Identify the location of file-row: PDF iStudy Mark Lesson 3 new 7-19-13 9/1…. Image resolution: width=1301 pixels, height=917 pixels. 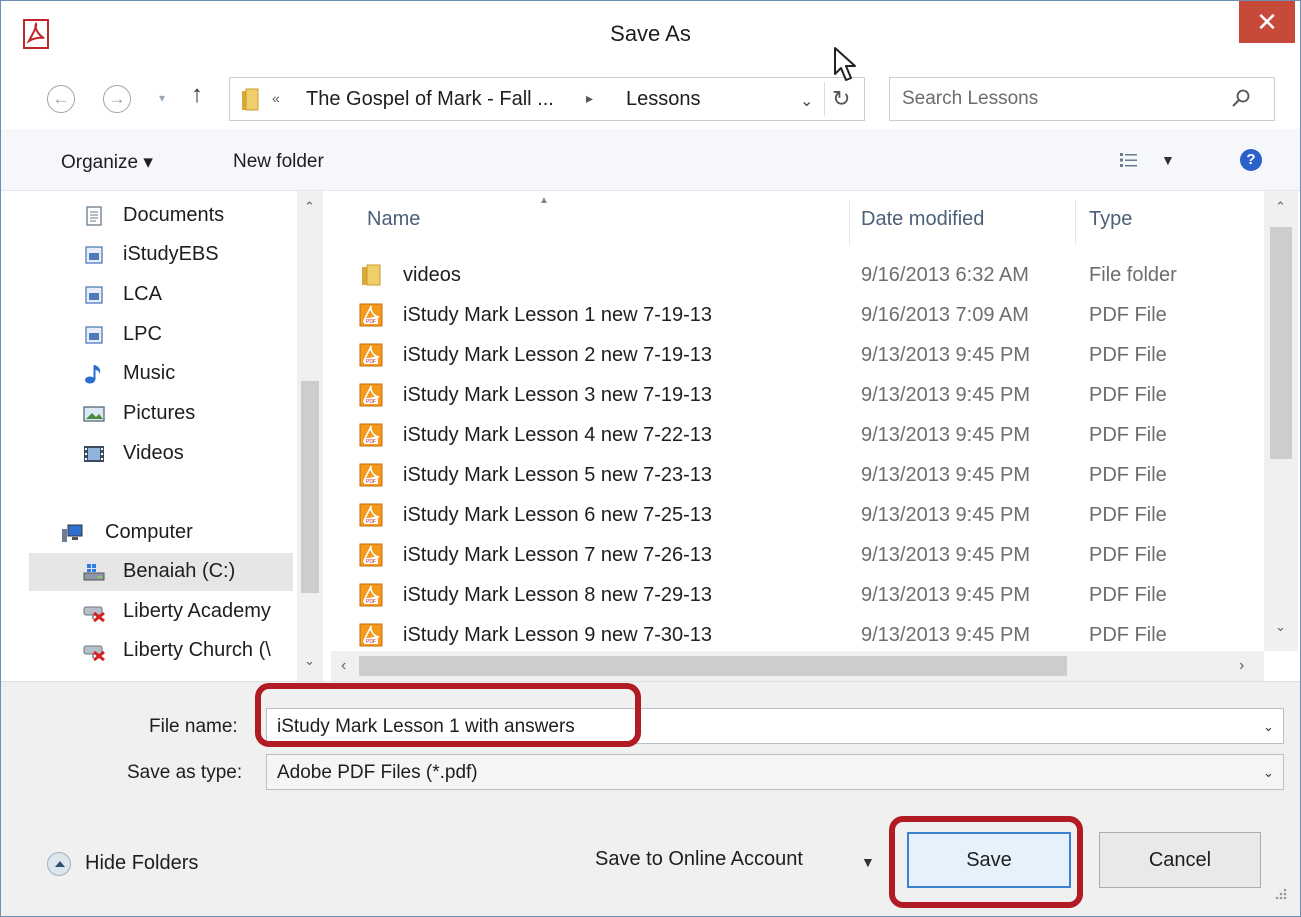
(806, 395).